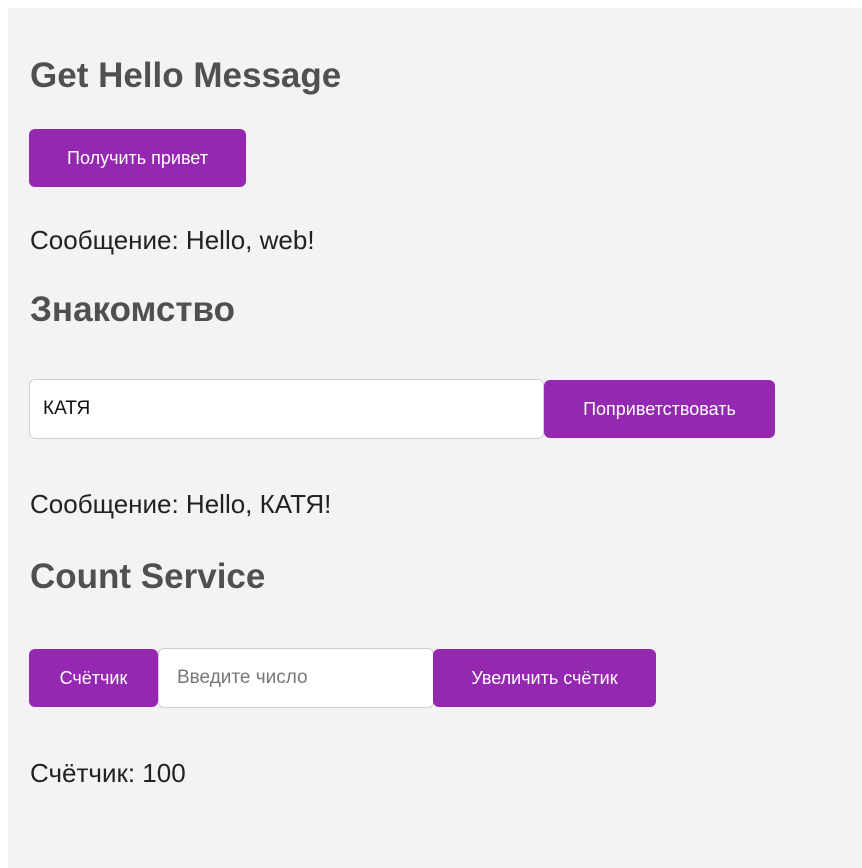  I want to click on greet-button: Поприветствовать, so click(659, 409).